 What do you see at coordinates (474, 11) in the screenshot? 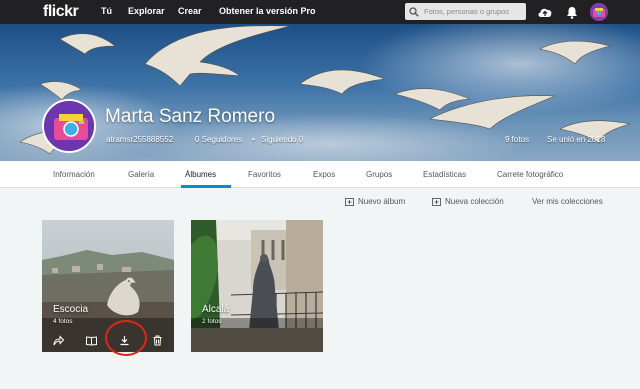
I see `search-input` at bounding box center [474, 11].